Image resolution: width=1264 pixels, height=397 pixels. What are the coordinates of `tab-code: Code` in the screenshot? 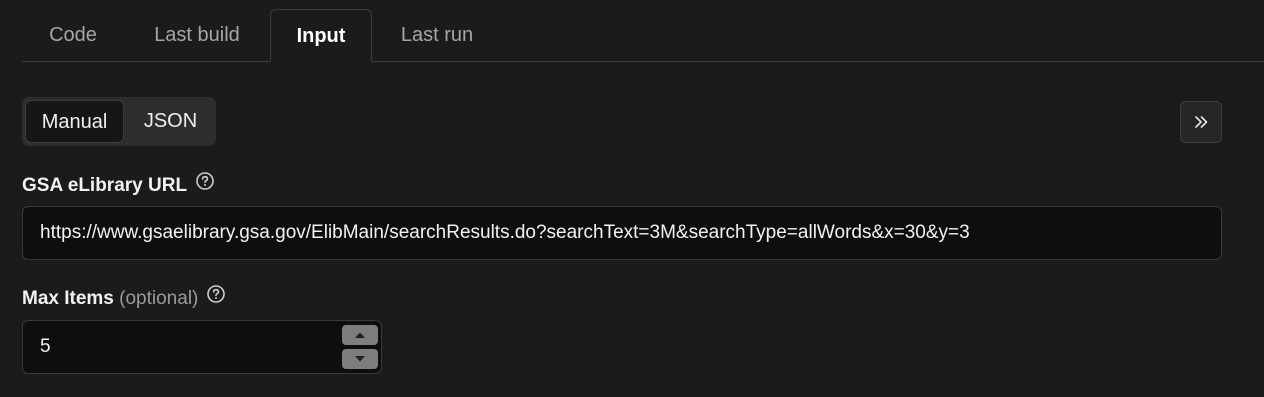 It's located at (73, 35).